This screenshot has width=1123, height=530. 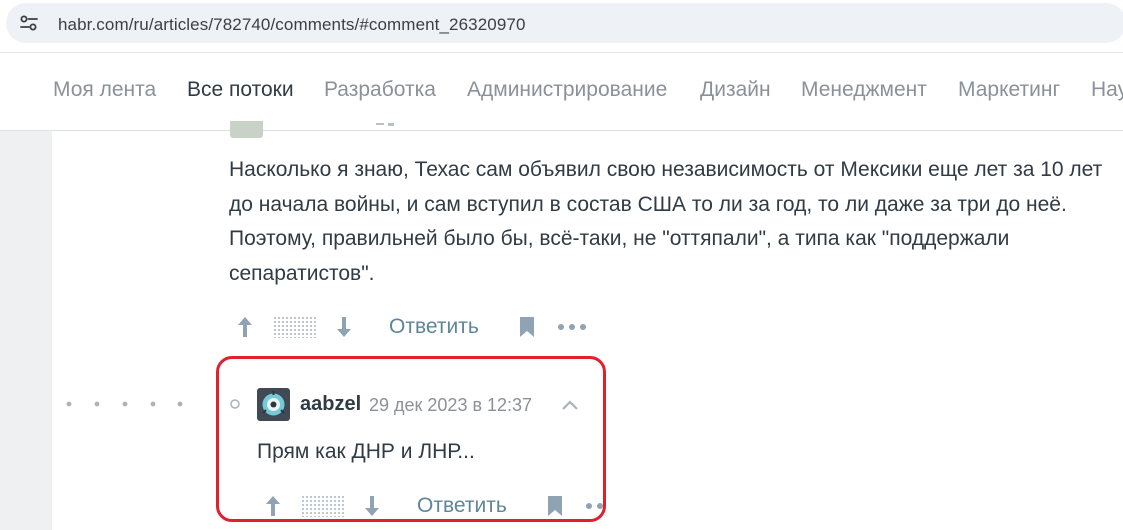 What do you see at coordinates (330, 404) in the screenshot?
I see `comment-author: aabzel` at bounding box center [330, 404].